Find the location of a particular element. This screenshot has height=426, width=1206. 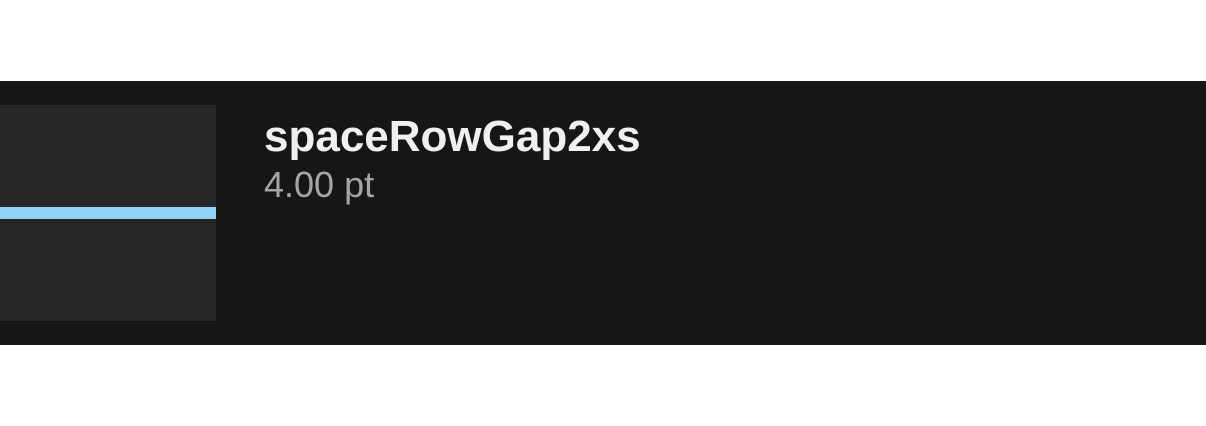

token-meta: spaceRowGap2xs 4.00 pt is located at coordinates (452, 159).